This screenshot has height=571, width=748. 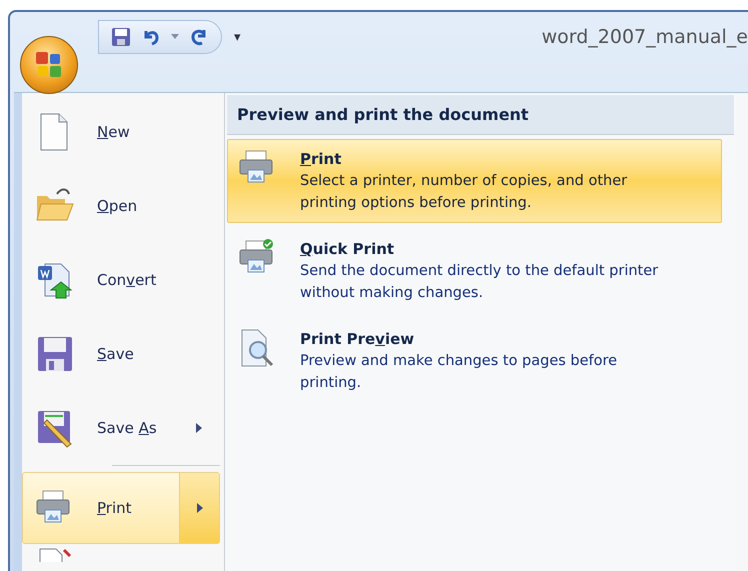 I want to click on menu-item: Open, so click(x=121, y=206).